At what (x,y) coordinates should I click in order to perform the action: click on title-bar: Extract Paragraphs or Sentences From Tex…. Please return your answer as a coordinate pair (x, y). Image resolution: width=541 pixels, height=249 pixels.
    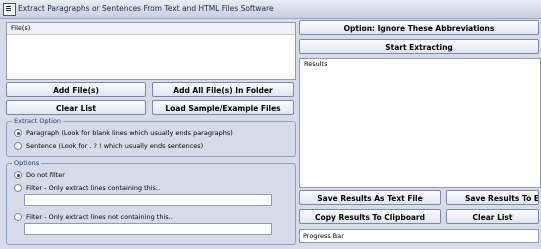
    Looking at the image, I should click on (270, 9).